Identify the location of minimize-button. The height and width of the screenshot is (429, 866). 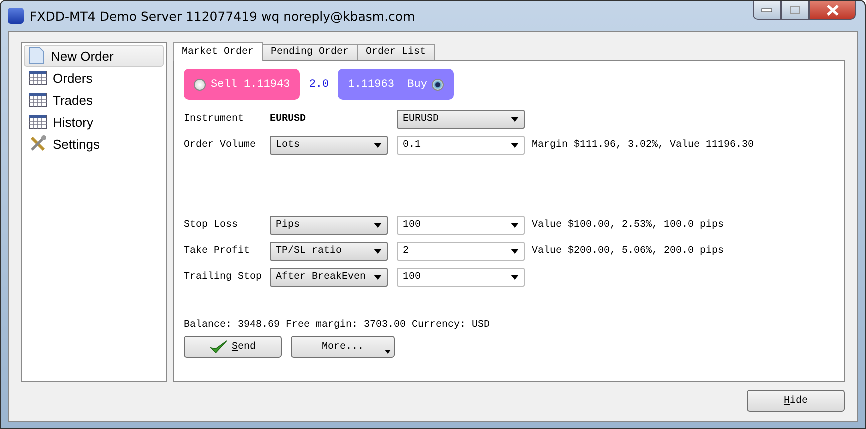
(767, 10).